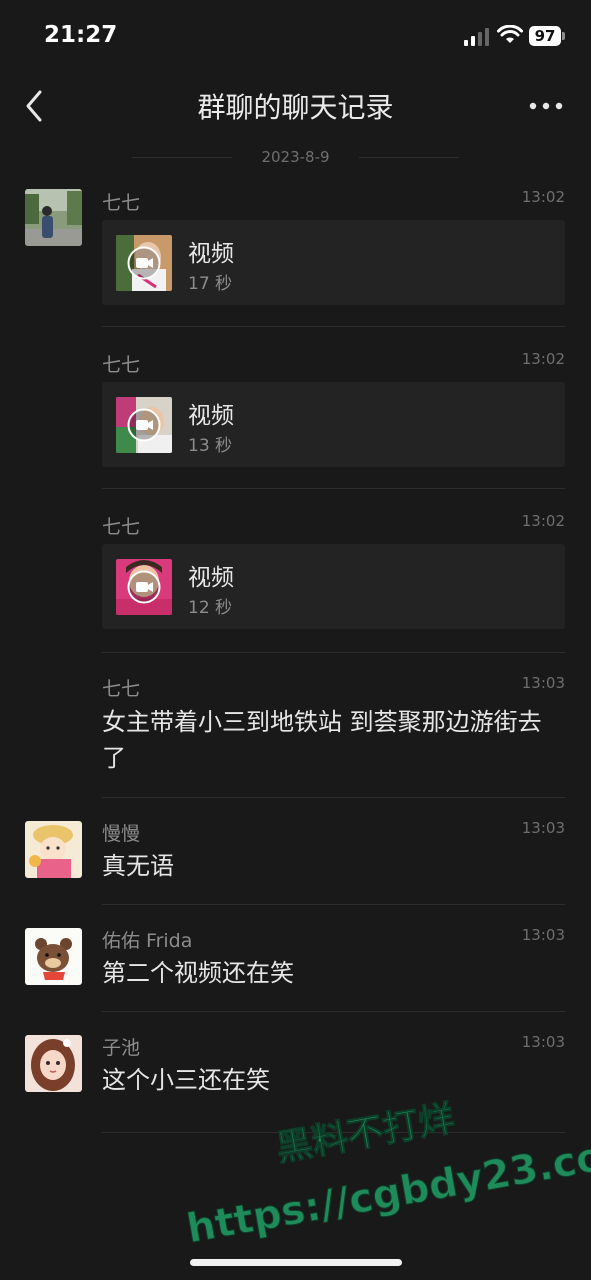 This screenshot has height=1280, width=591. Describe the element at coordinates (295, 36) in the screenshot. I see `status-bar: 21:27 97` at that location.